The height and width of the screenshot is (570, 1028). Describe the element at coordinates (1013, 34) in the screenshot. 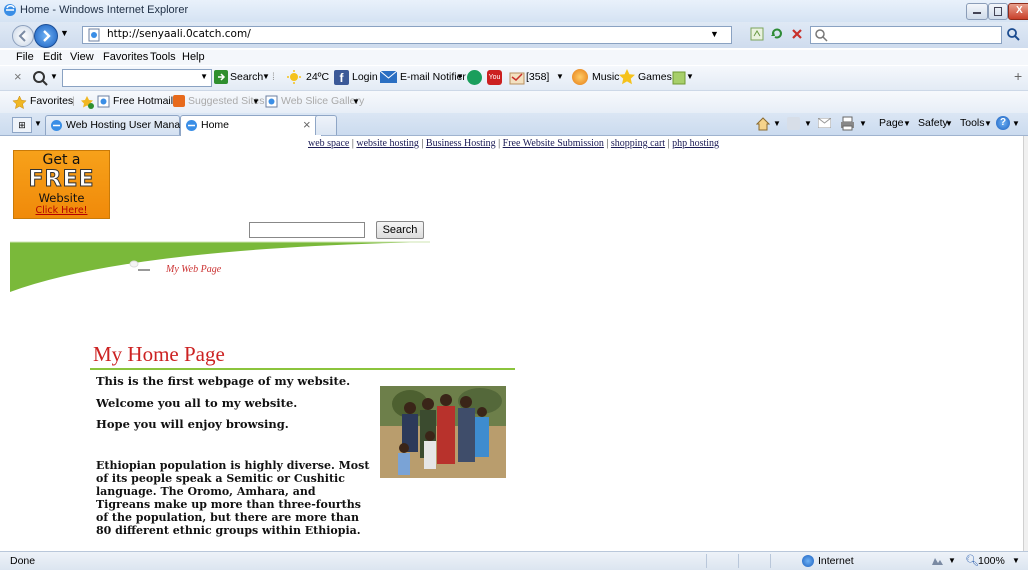

I see `search-go-icon` at that location.